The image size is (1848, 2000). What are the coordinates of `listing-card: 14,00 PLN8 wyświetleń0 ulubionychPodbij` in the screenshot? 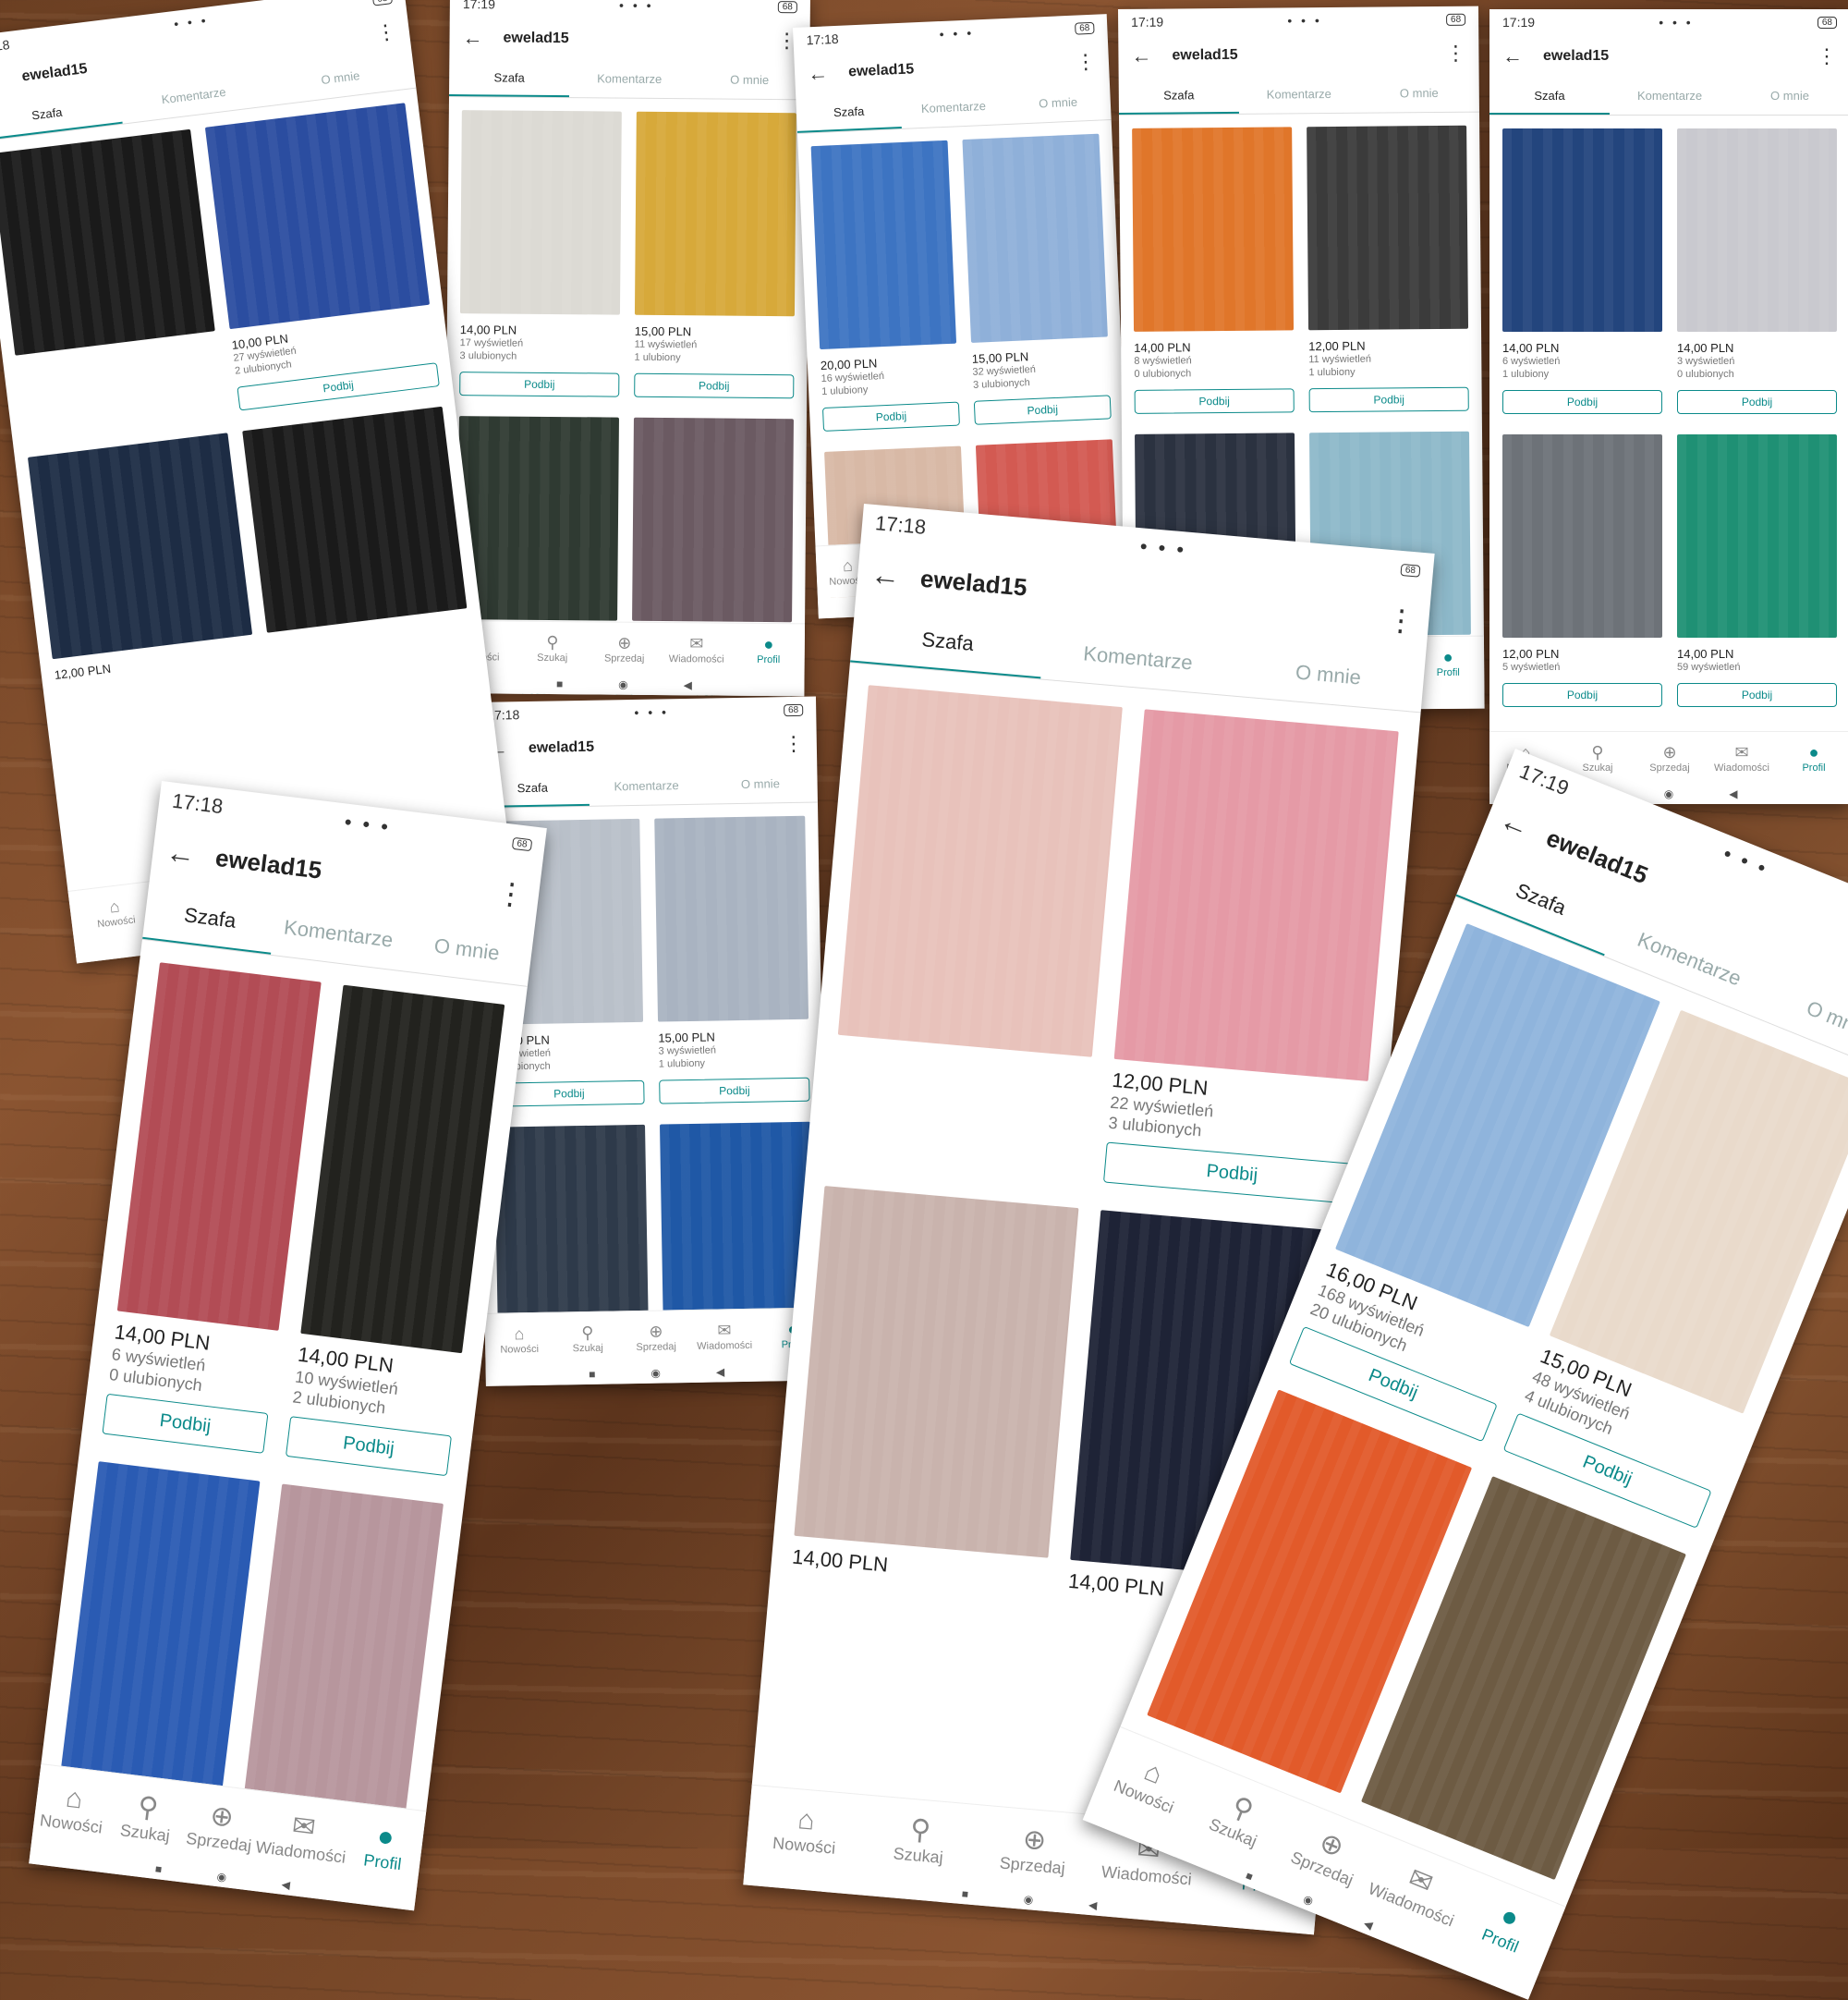 It's located at (1214, 273).